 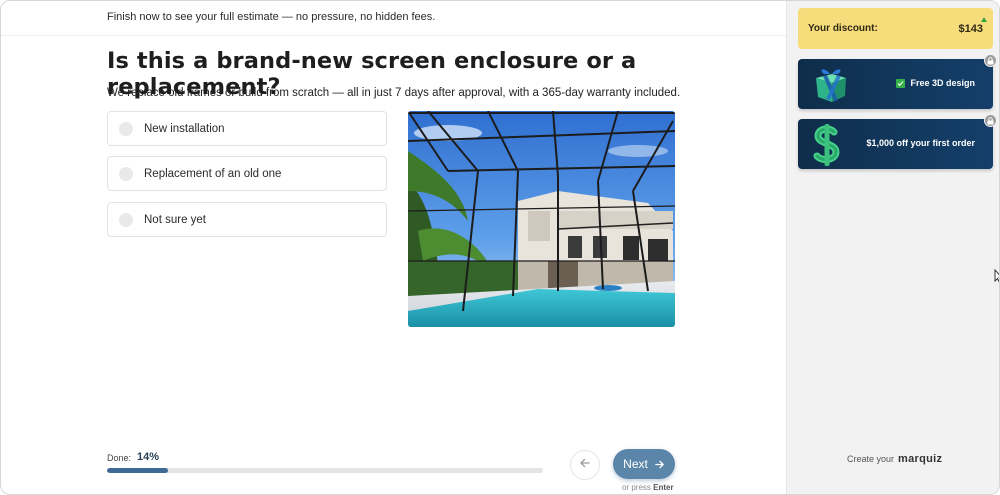 I want to click on arrow-right-icon, so click(x=659, y=464).